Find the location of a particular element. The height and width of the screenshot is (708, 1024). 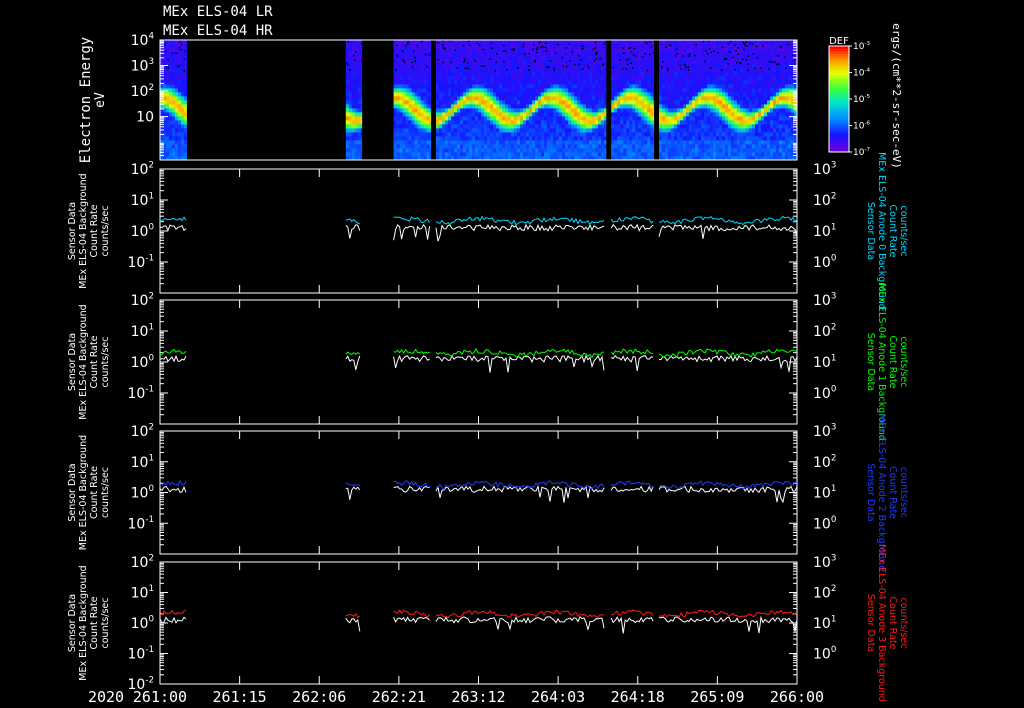

colorbar-tick-label-exp: -4 is located at coordinates (867, 70).